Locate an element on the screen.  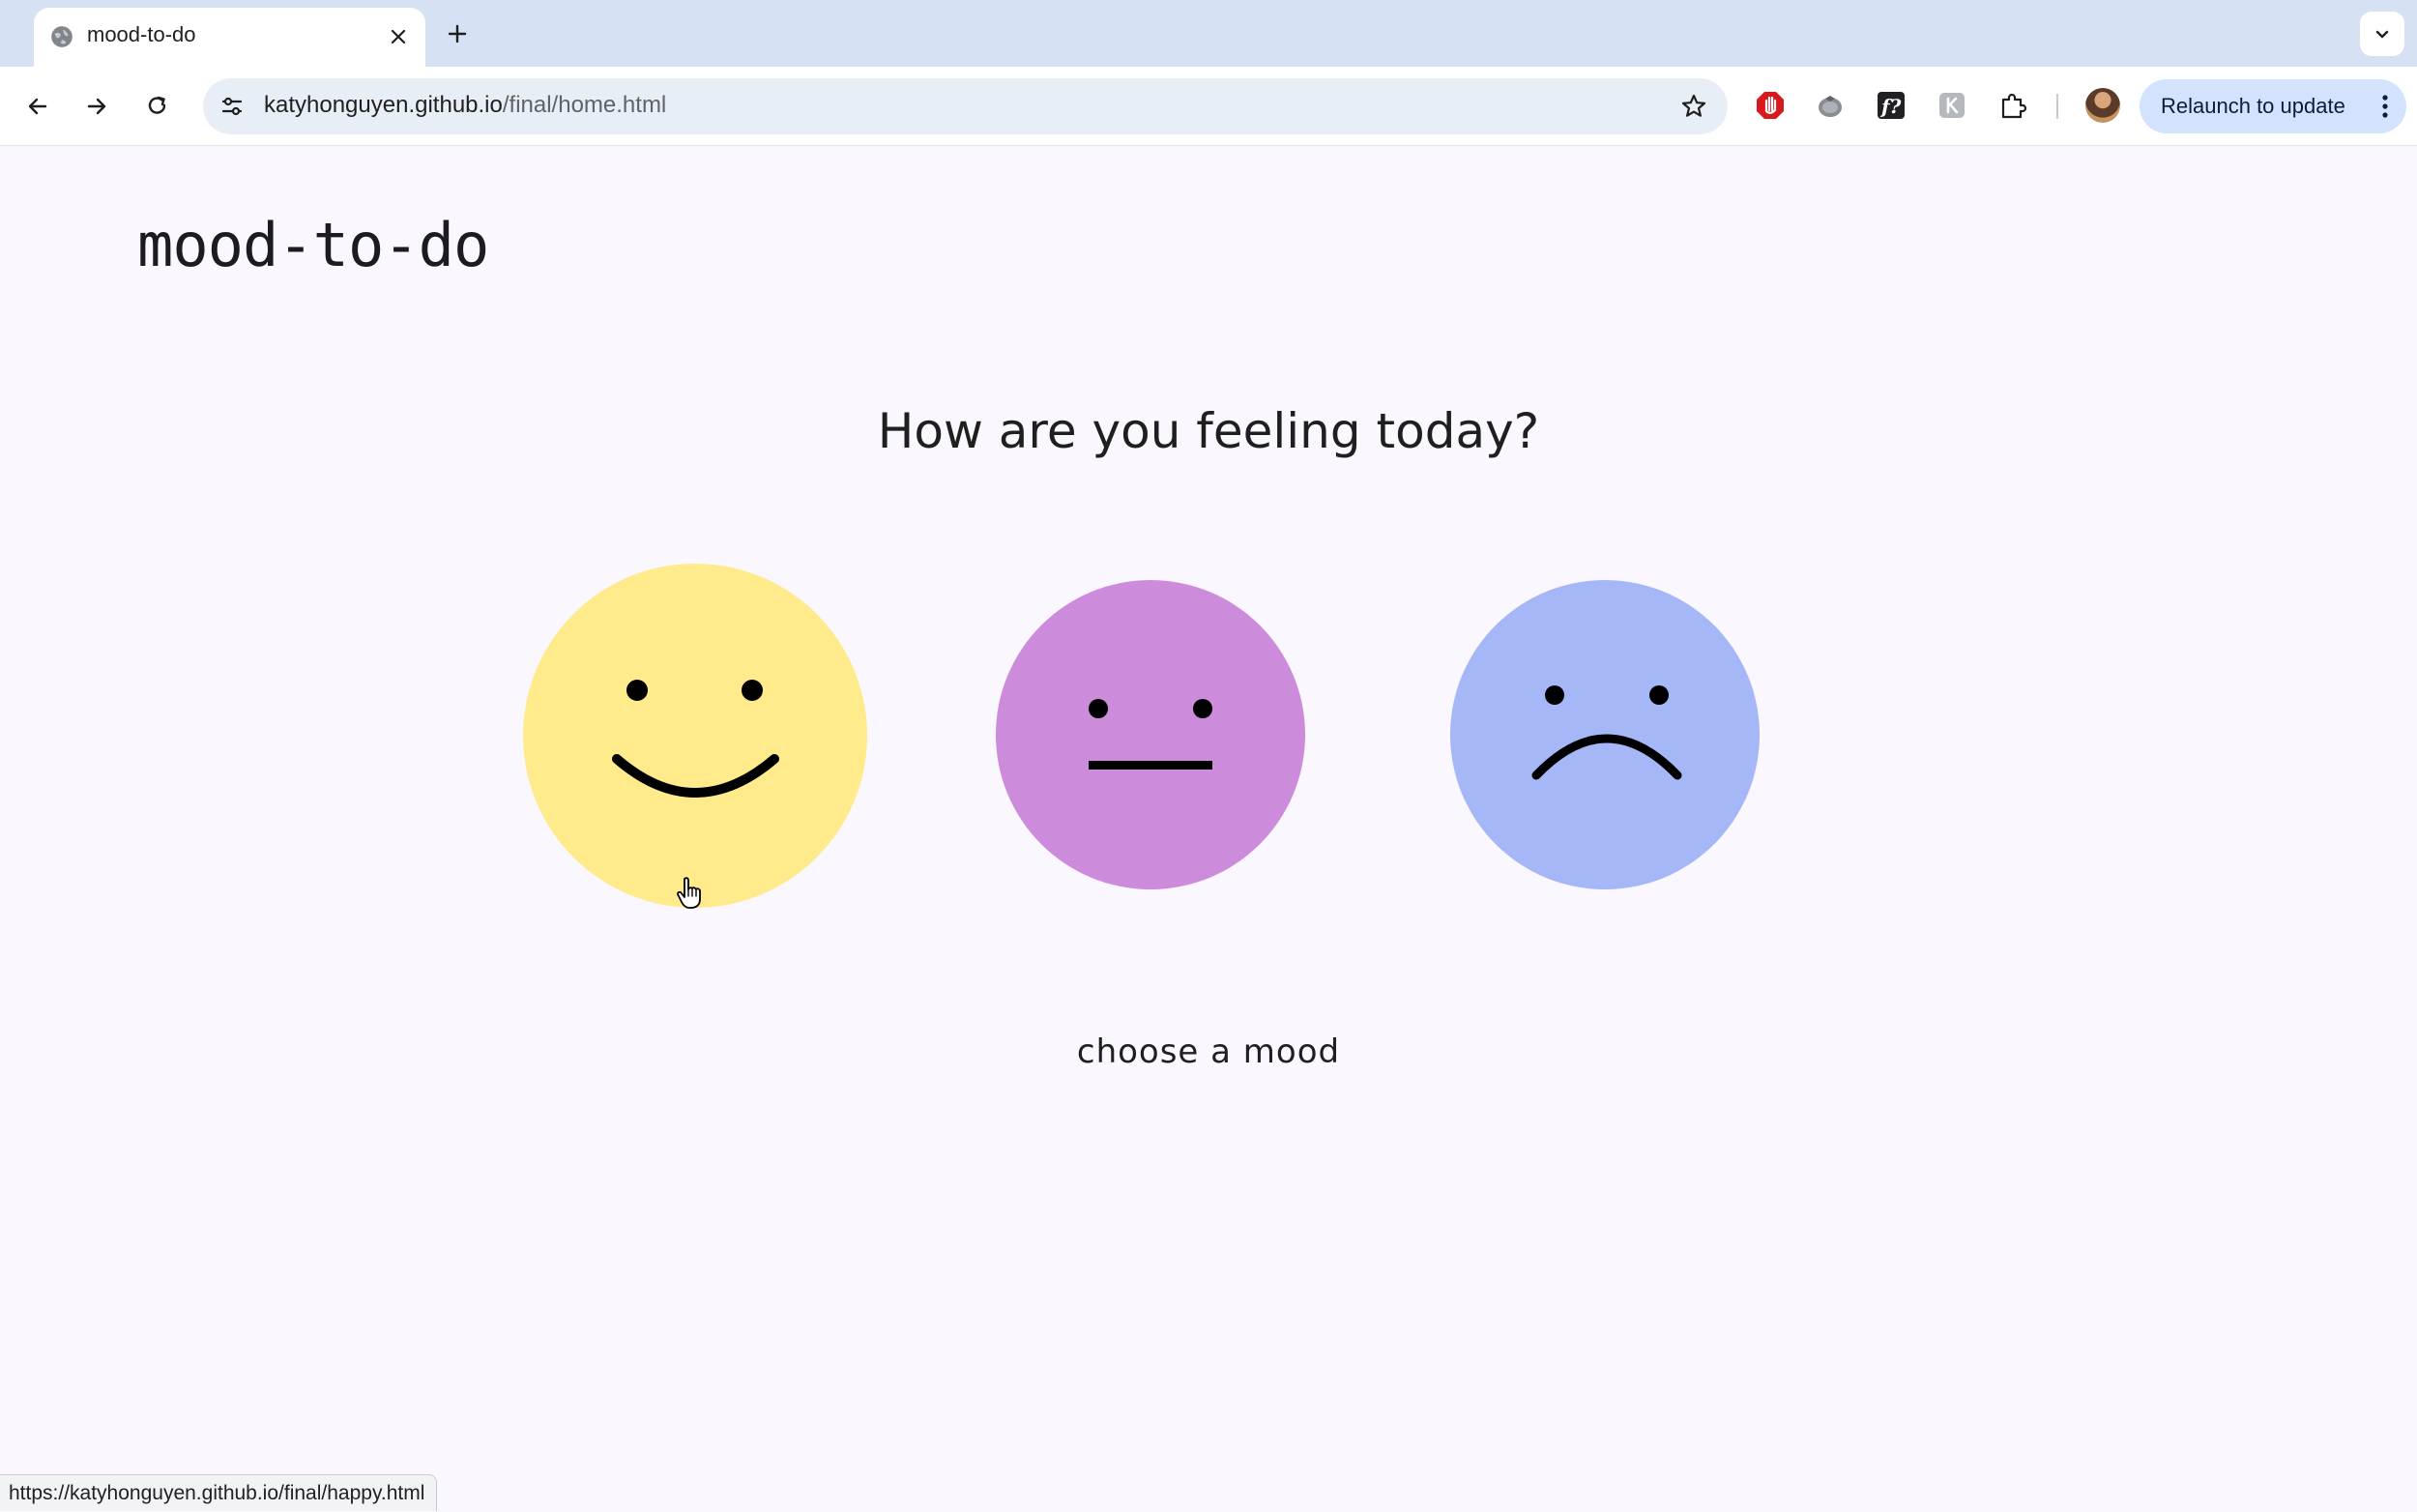
url-path: /final/home.html is located at coordinates (584, 105).